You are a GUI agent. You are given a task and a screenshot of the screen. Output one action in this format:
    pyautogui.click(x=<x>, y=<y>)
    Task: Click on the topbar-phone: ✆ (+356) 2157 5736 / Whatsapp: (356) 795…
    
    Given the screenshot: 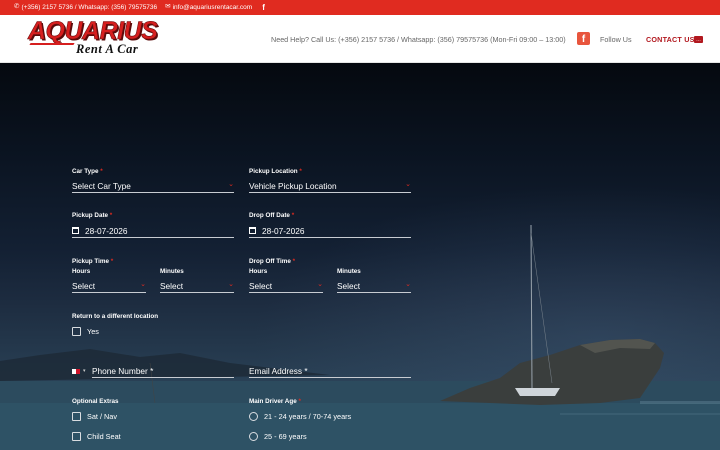 What is the action you would take?
    pyautogui.click(x=85, y=7)
    